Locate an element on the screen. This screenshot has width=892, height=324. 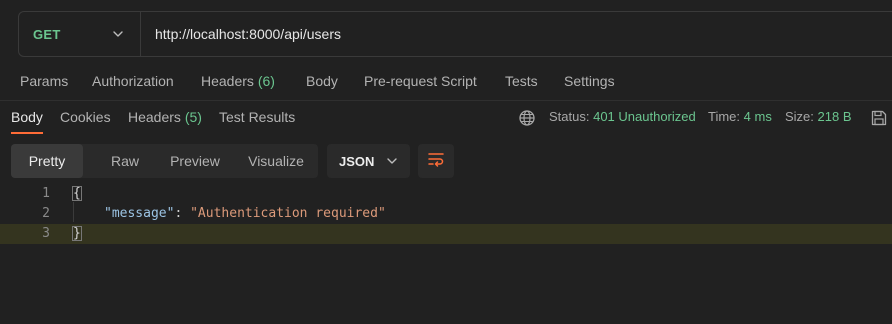
response-tab-body: Body is located at coordinates (27, 117).